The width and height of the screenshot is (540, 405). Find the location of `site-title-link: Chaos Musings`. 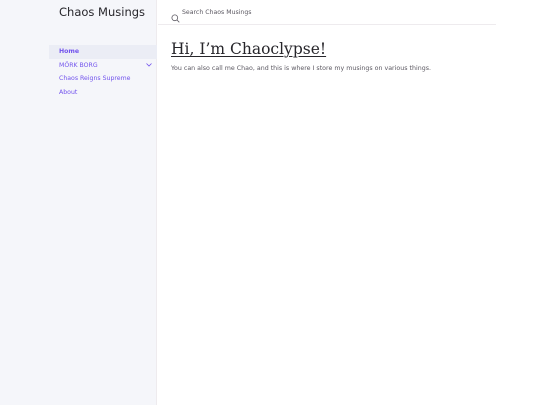

site-title-link: Chaos Musings is located at coordinates (102, 12).